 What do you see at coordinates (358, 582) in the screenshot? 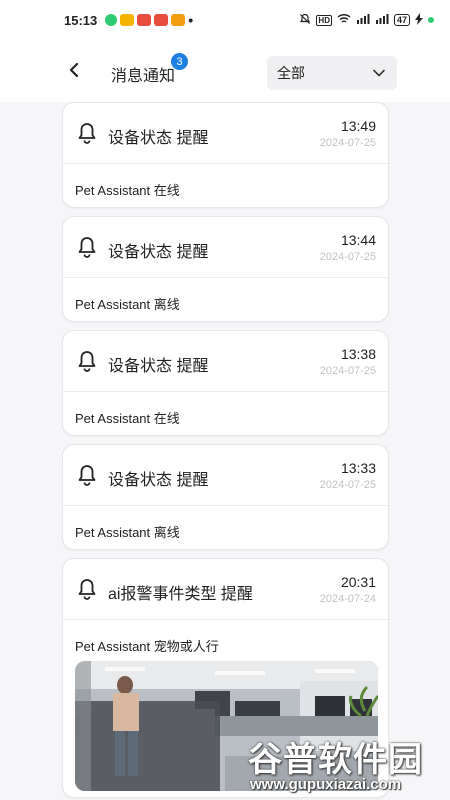
I see `notification-time: 20:31` at bounding box center [358, 582].